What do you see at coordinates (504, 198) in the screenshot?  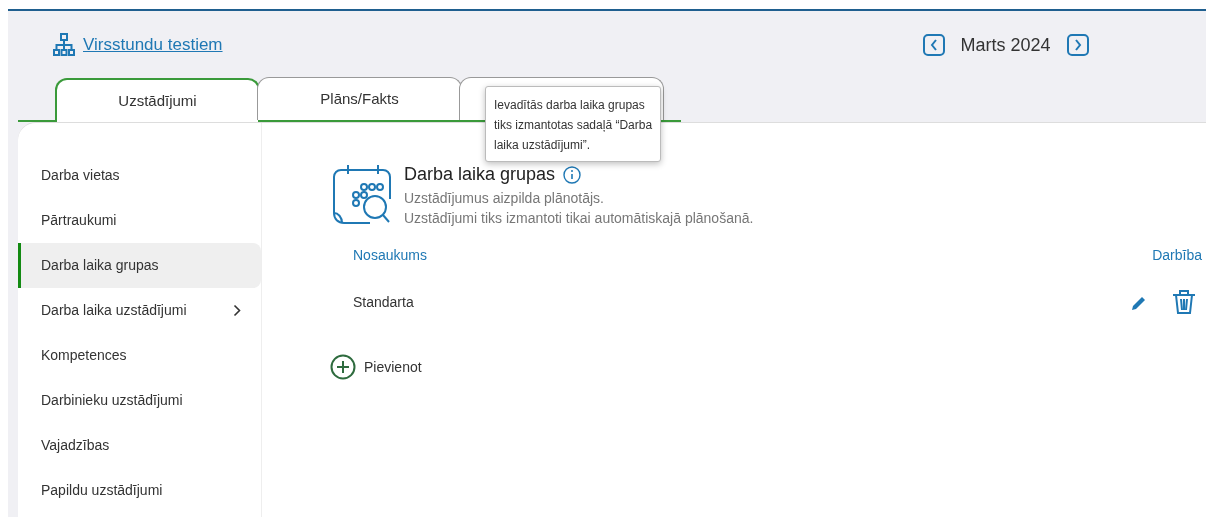 I see `section-subtitle: Uzstādījumus aizpilda plānotājs.` at bounding box center [504, 198].